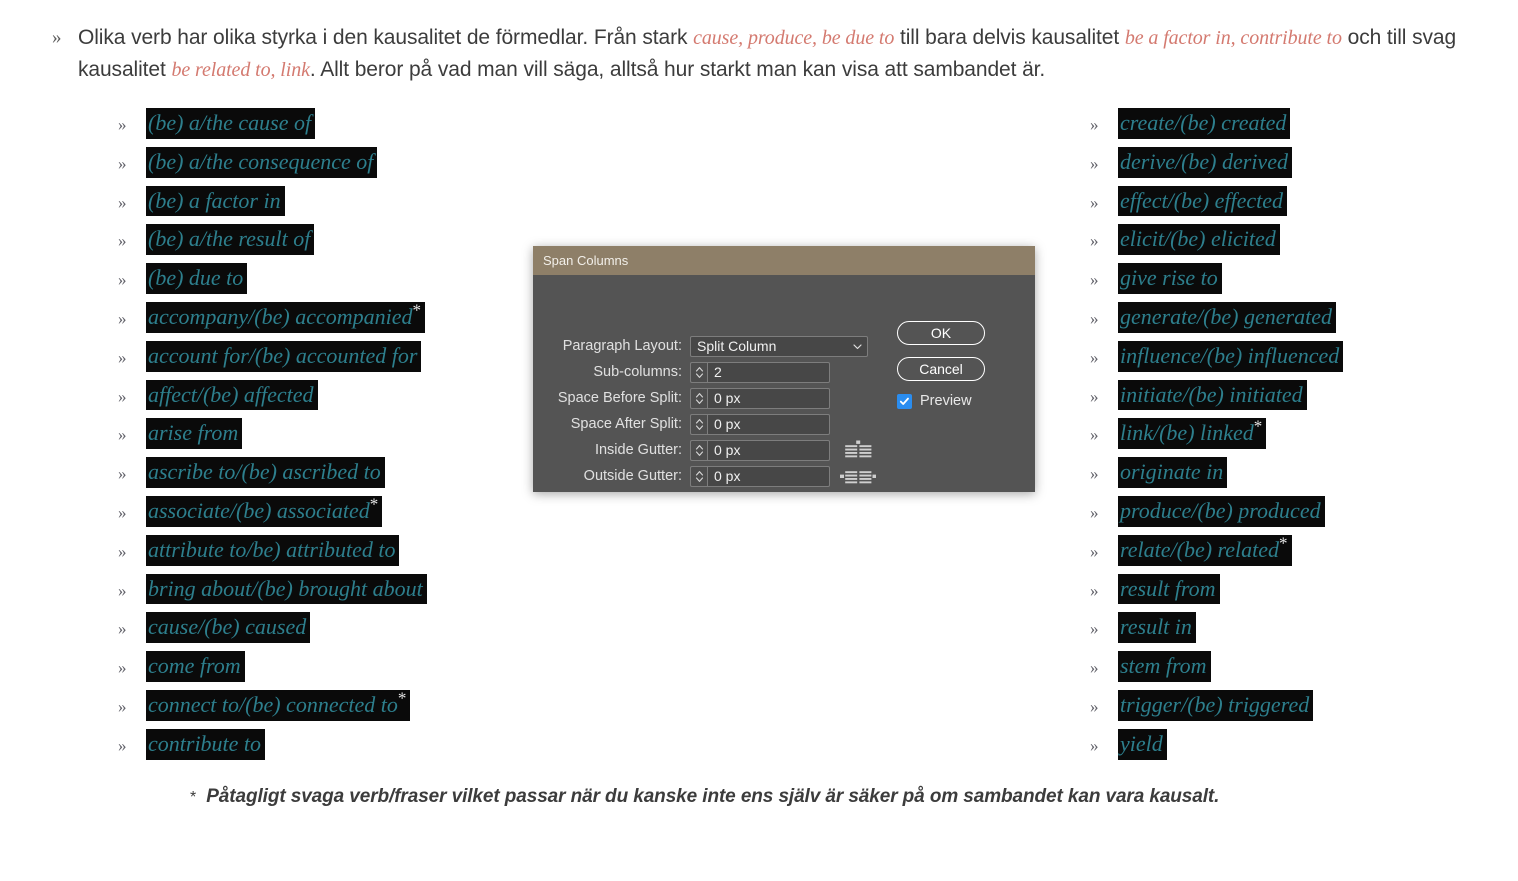 This screenshot has width=1518, height=881. What do you see at coordinates (1141, 743) in the screenshot?
I see `verb-text: yield` at bounding box center [1141, 743].